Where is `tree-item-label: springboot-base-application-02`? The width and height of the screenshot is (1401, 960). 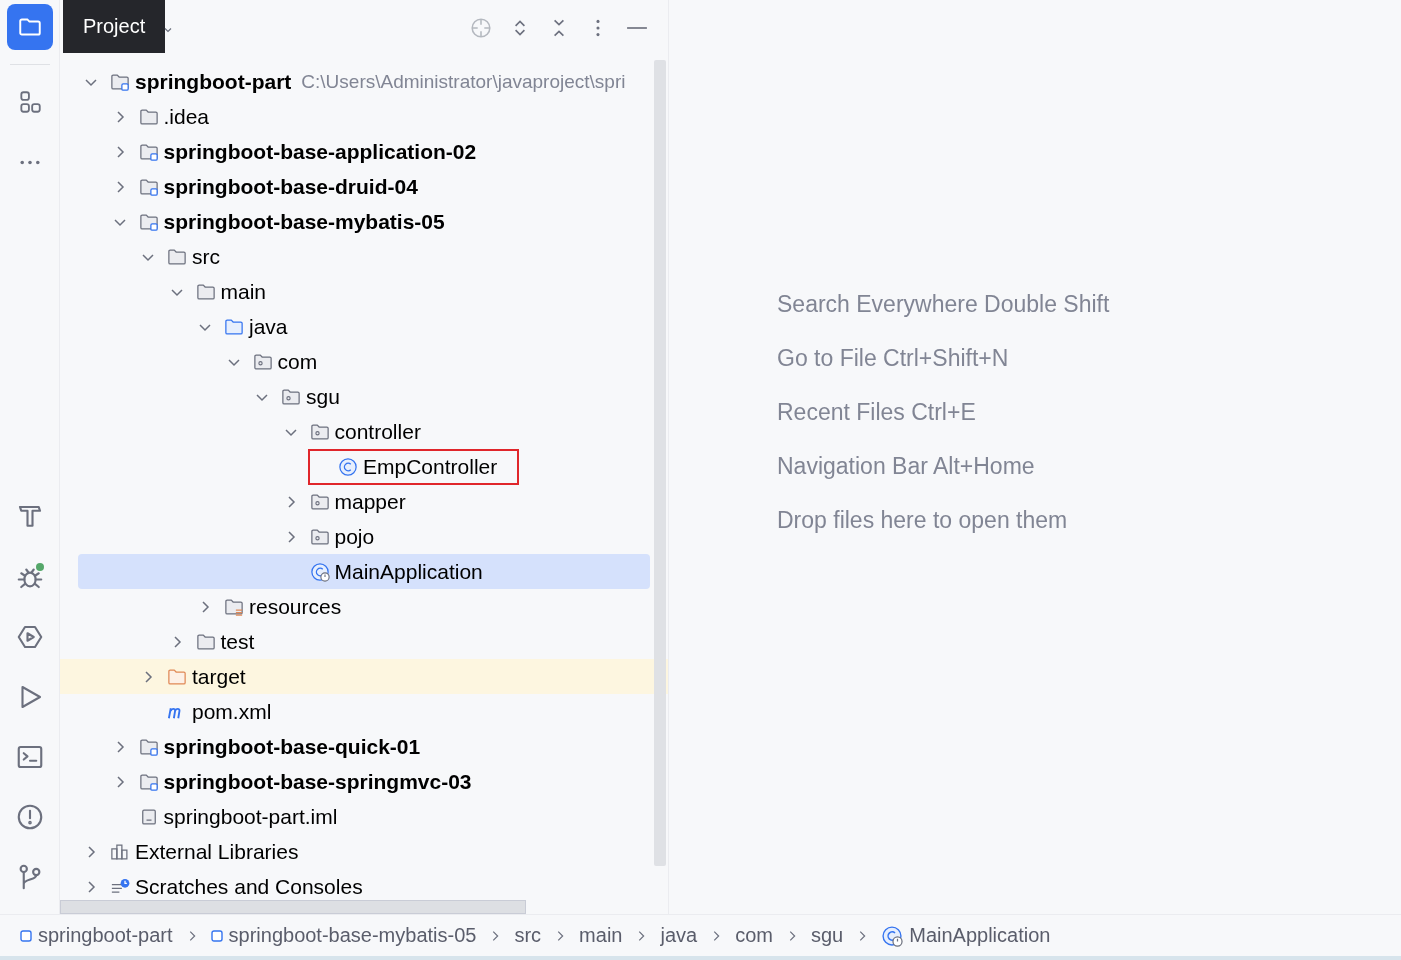 tree-item-label: springboot-base-application-02 is located at coordinates (320, 151).